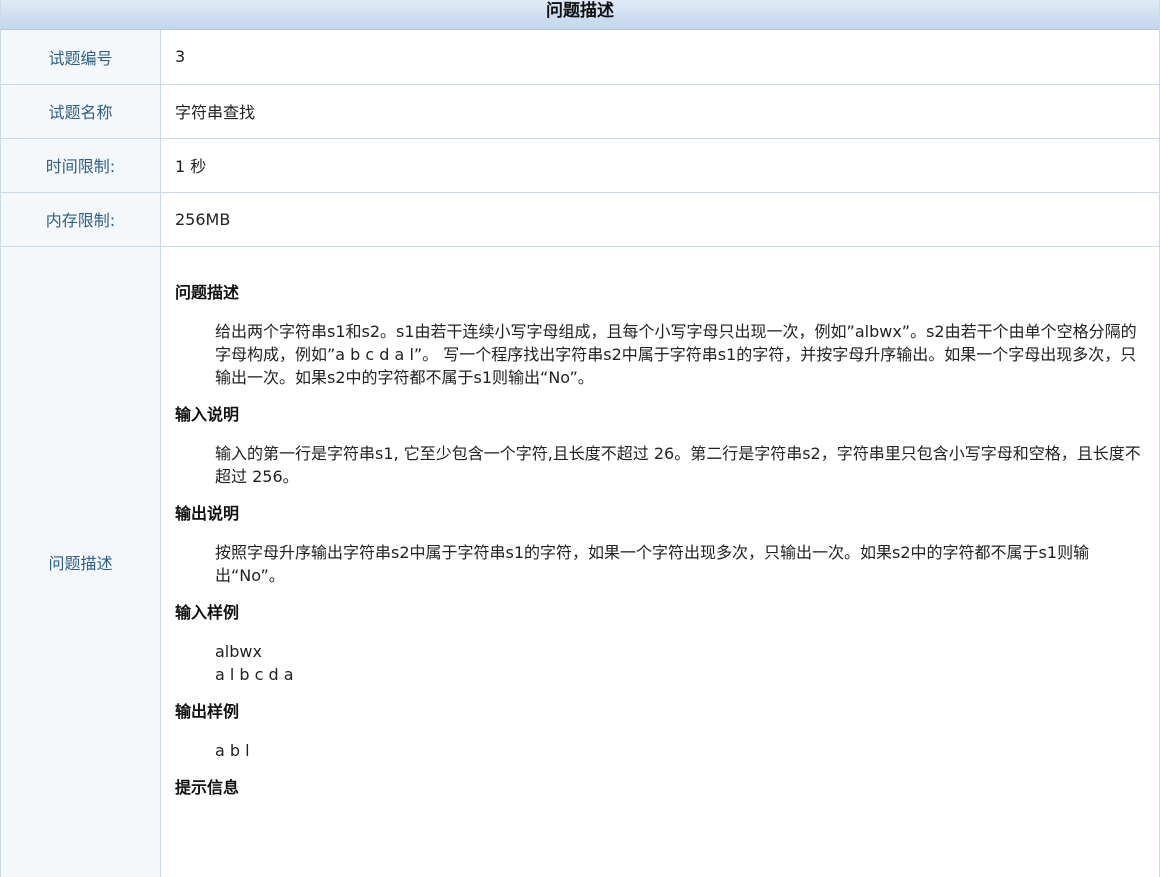  Describe the element at coordinates (659, 111) in the screenshot. I see `info-value: 字符串查找` at that location.